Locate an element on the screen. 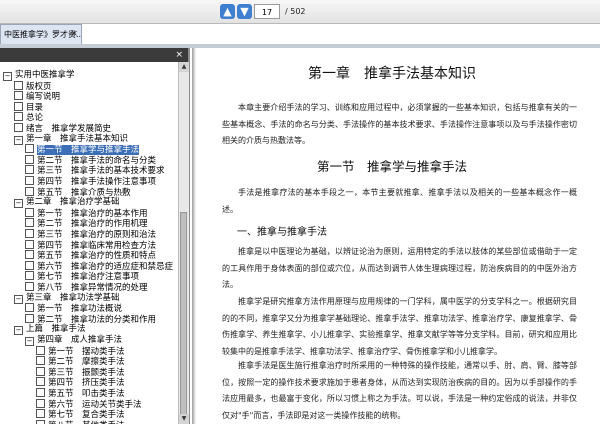  tree-bookmark-item: 第一节 推拿功法概说 is located at coordinates (73, 308).